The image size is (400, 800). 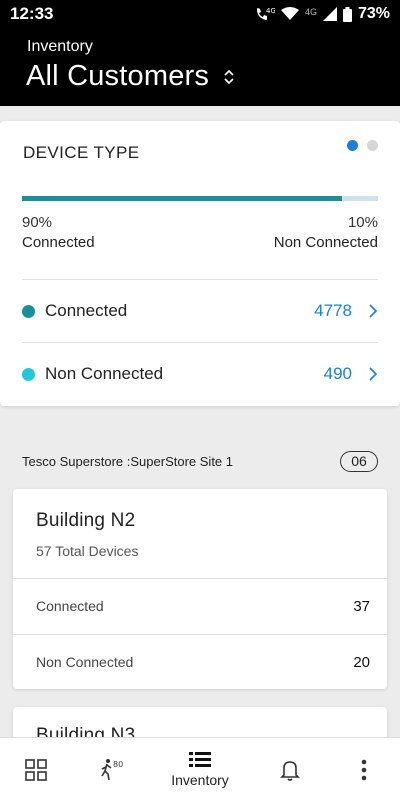 I want to click on wifi-icon, so click(x=289, y=13).